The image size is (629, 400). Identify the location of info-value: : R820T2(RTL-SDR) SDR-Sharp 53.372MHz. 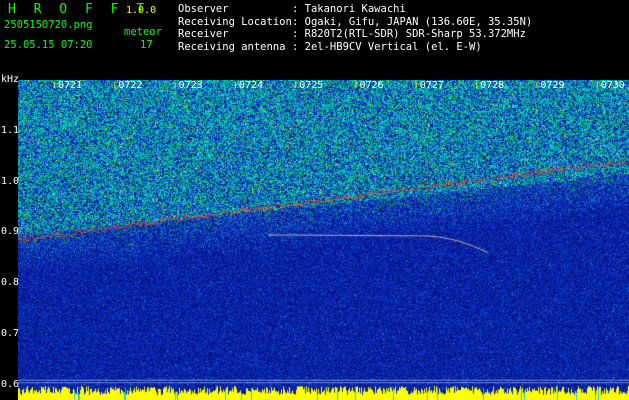
(409, 34).